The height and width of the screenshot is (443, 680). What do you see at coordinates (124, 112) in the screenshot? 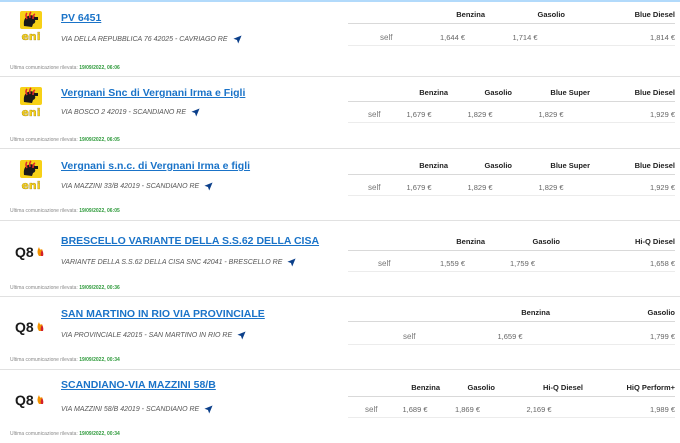
I see `address-text: VIA BOSCO 2 42019 - SCANDIANO RE` at bounding box center [124, 112].